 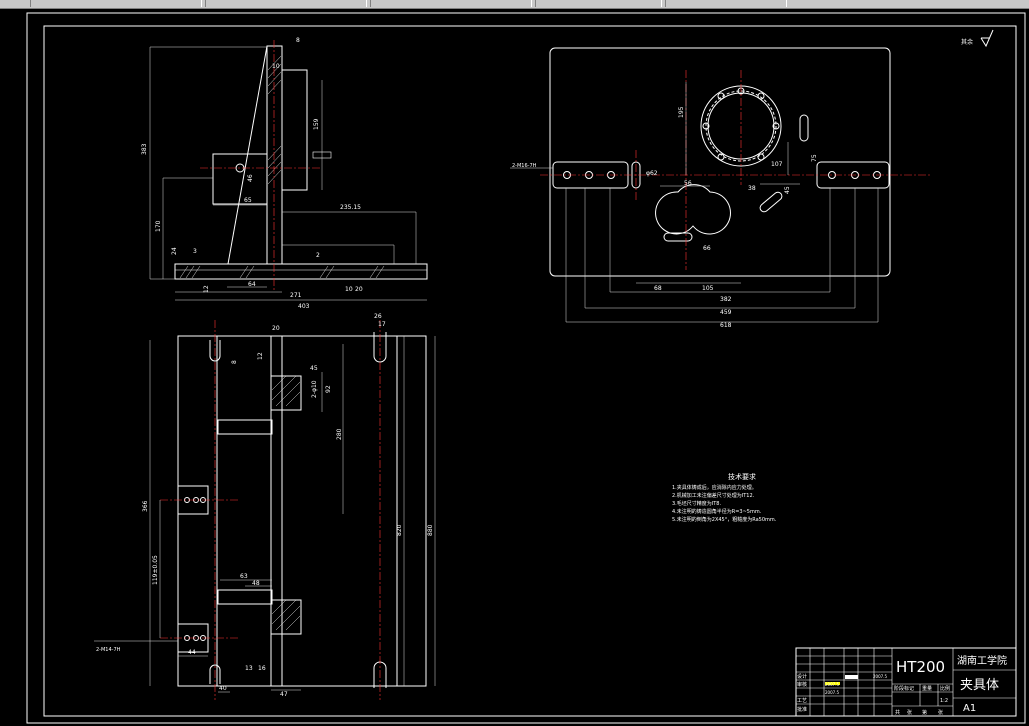 I want to click on dim-880: 880, so click(x=430, y=530).